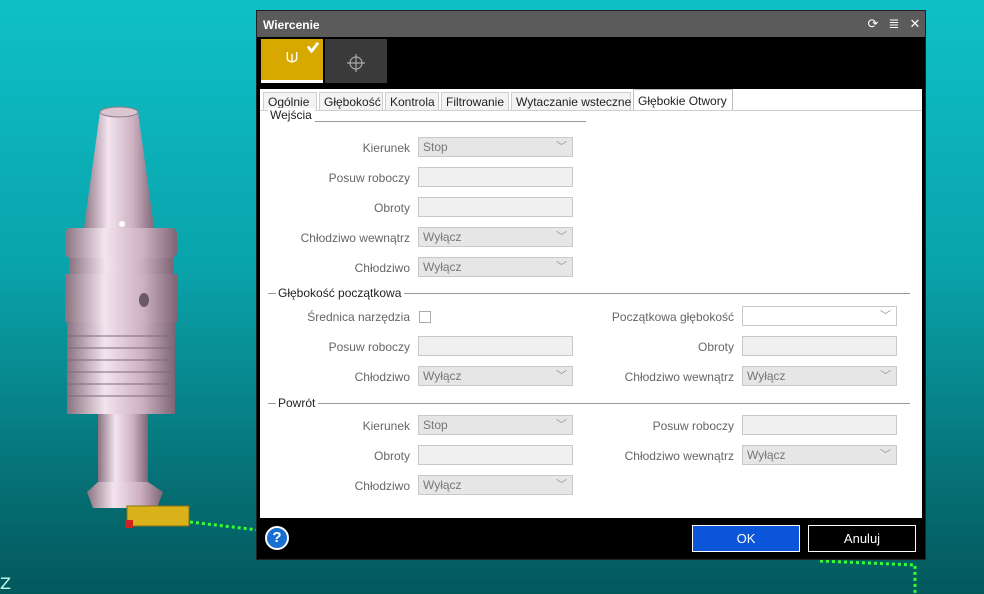 The width and height of the screenshot is (984, 594). Describe the element at coordinates (746, 538) in the screenshot. I see `ok-button: OK` at that location.